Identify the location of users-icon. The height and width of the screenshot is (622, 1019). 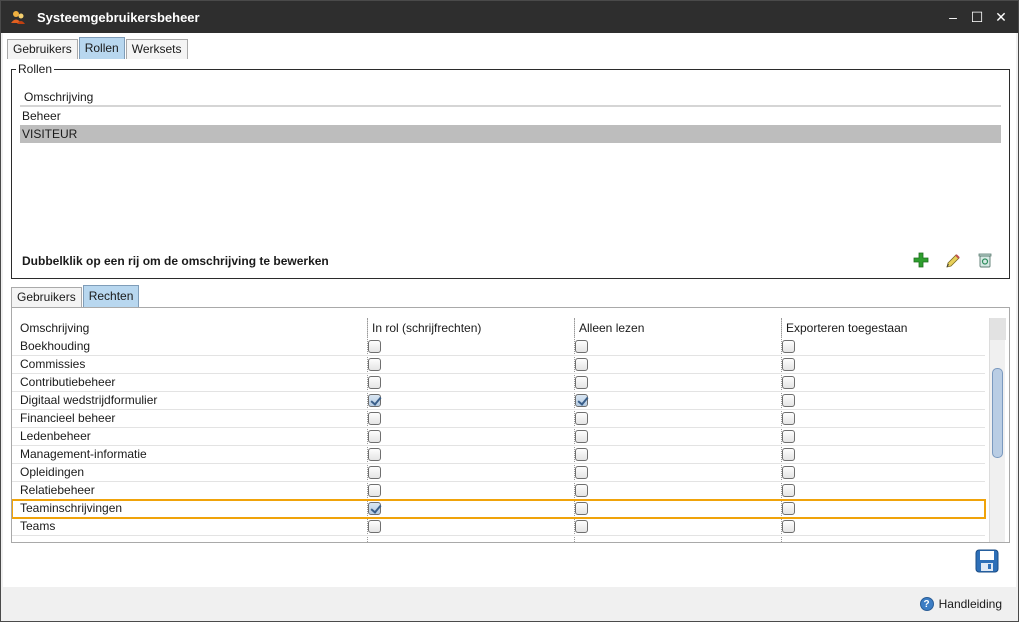
(18, 17).